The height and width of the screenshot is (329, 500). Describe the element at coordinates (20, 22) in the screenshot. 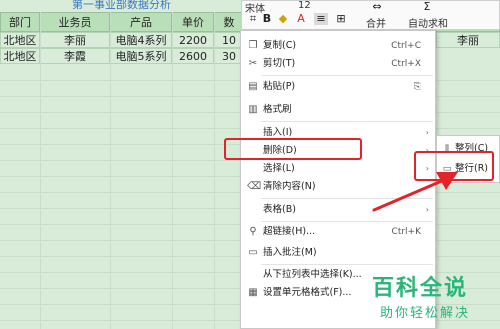

I see `header-cell-dept: 部门` at that location.